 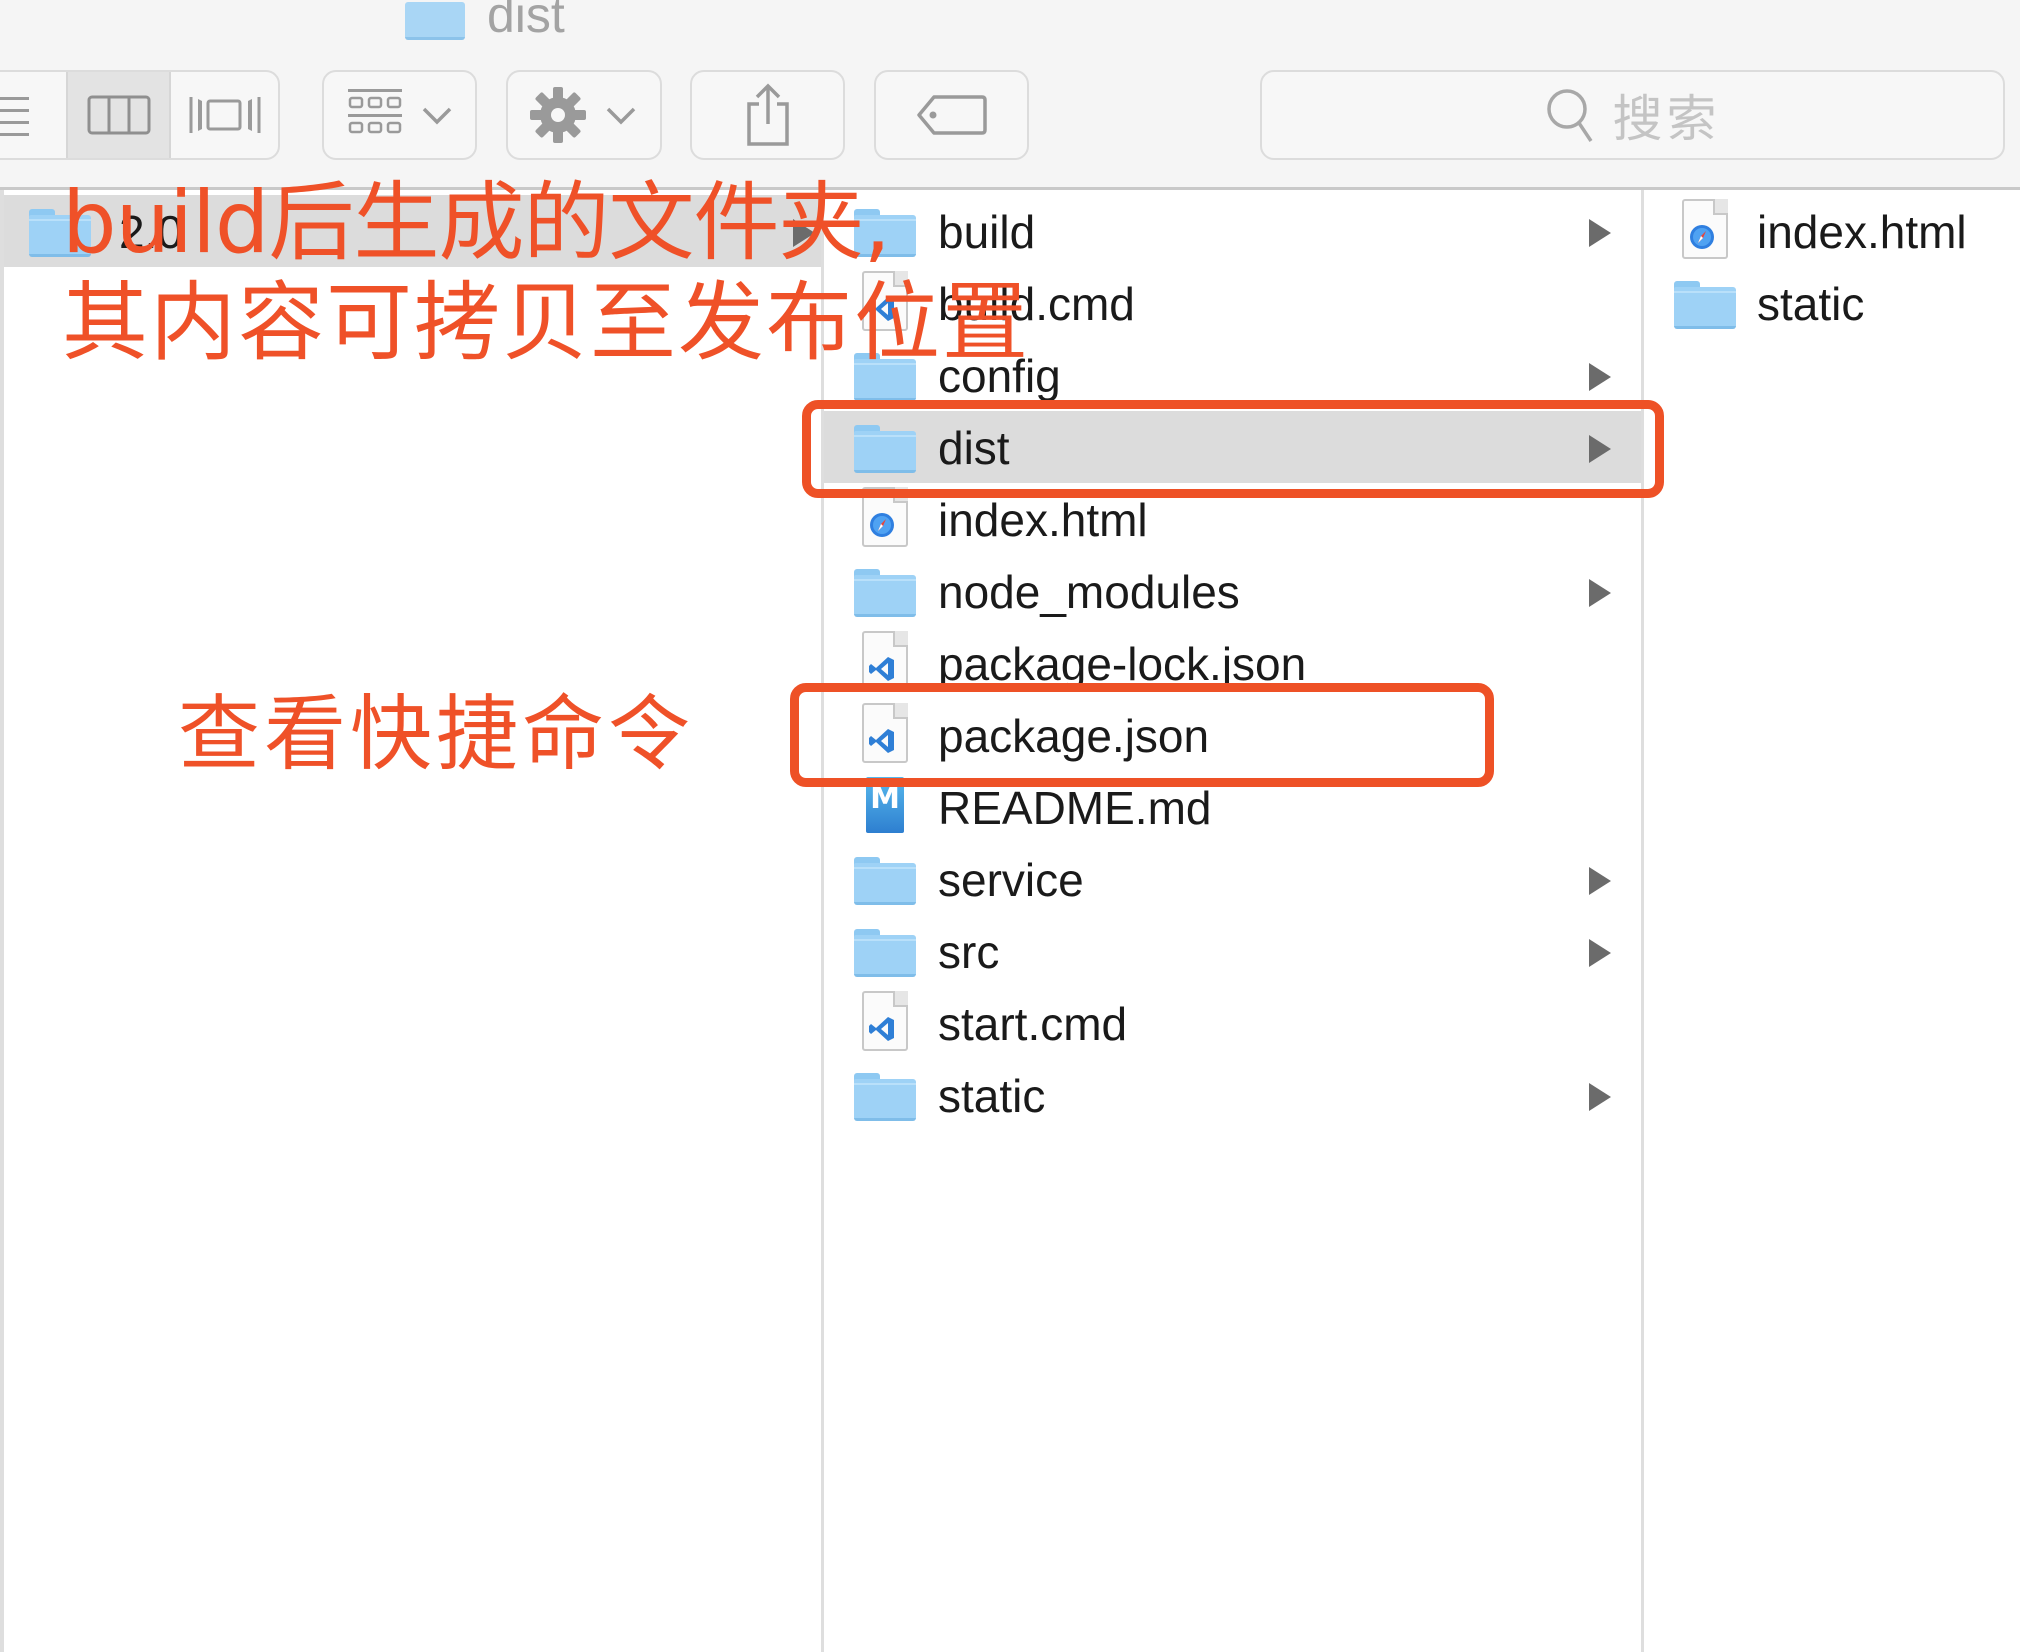 I want to click on tags-button, so click(x=951, y=115).